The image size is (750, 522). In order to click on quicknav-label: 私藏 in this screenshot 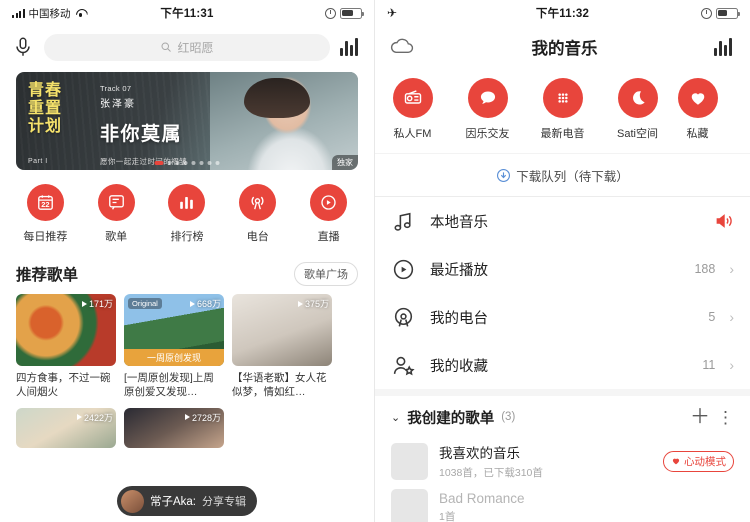, I will do `click(697, 134)`.